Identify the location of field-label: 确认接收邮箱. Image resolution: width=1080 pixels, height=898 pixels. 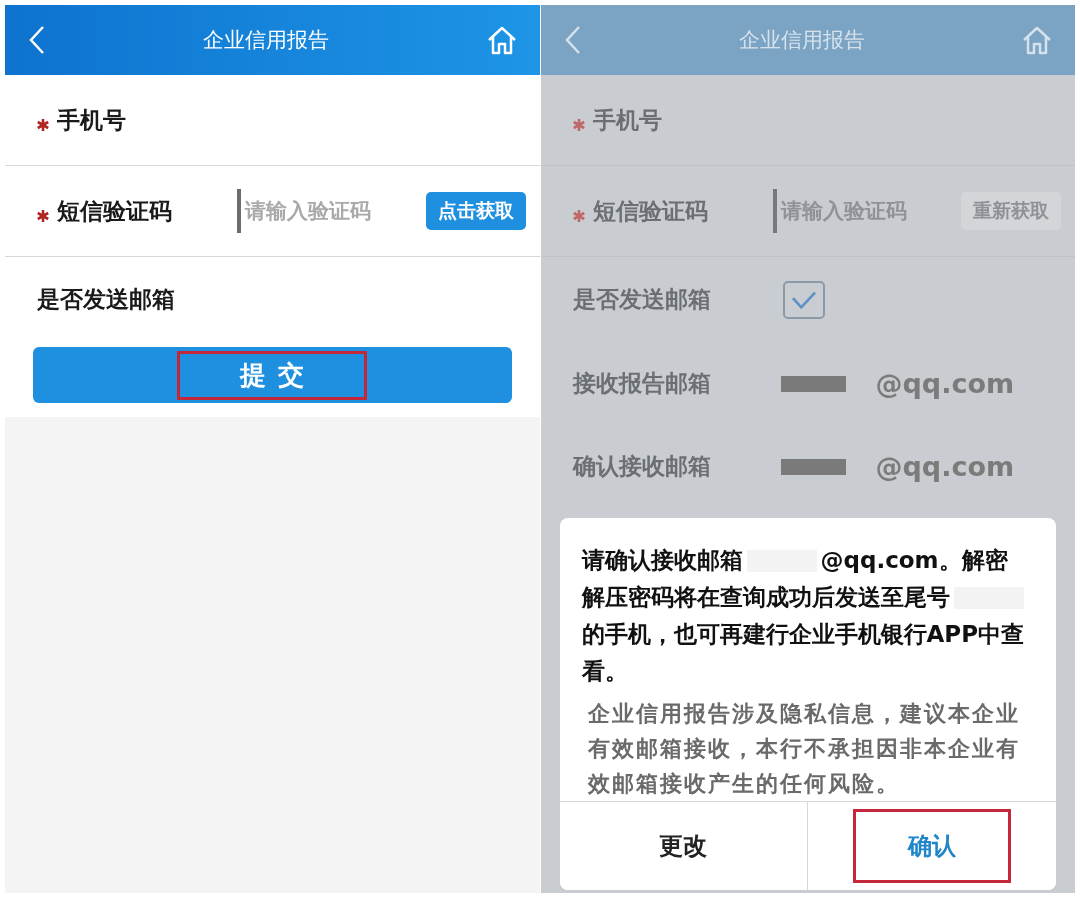
(641, 466).